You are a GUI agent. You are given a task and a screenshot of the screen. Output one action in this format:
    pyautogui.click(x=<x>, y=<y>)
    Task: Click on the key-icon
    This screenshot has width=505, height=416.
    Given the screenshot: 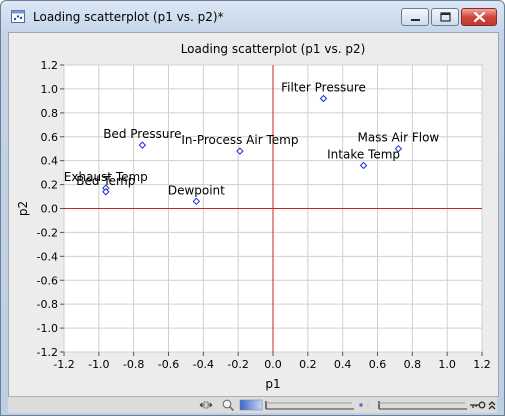 What is the action you would take?
    pyautogui.click(x=478, y=405)
    